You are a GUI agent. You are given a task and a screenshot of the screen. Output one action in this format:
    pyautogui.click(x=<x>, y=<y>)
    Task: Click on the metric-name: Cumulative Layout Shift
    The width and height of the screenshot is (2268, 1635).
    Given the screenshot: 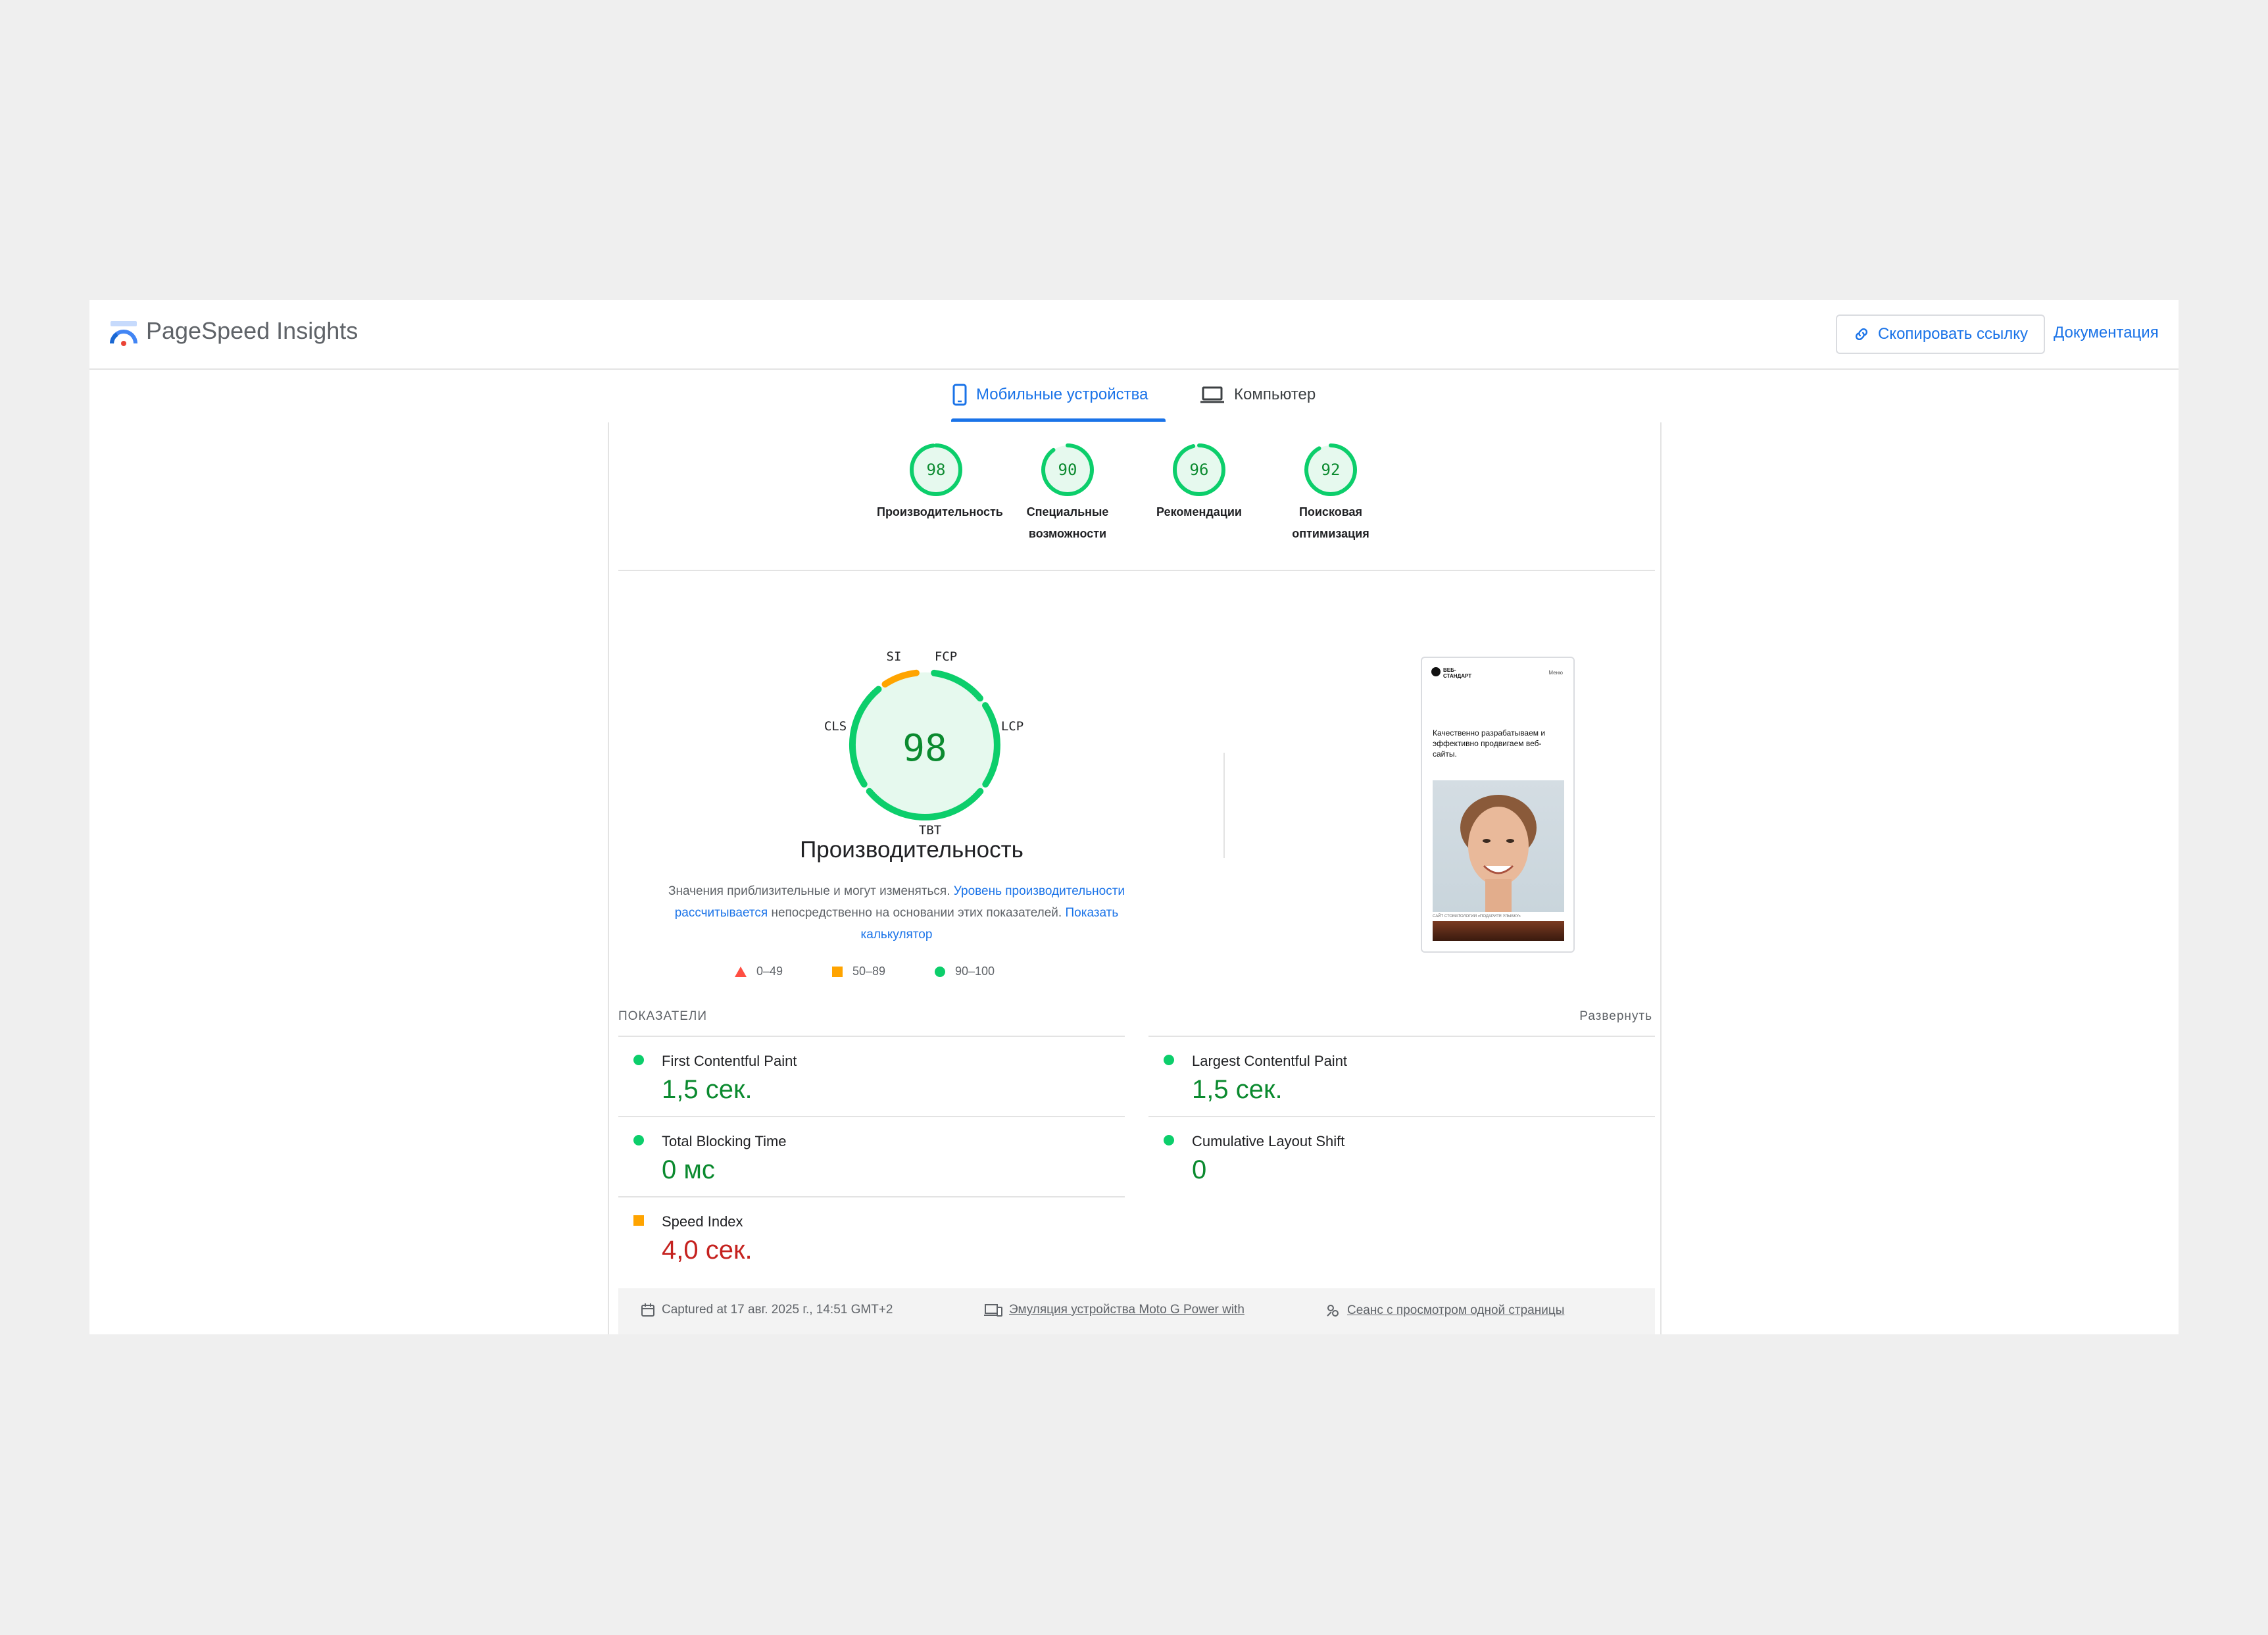 What is the action you would take?
    pyautogui.click(x=1268, y=1141)
    